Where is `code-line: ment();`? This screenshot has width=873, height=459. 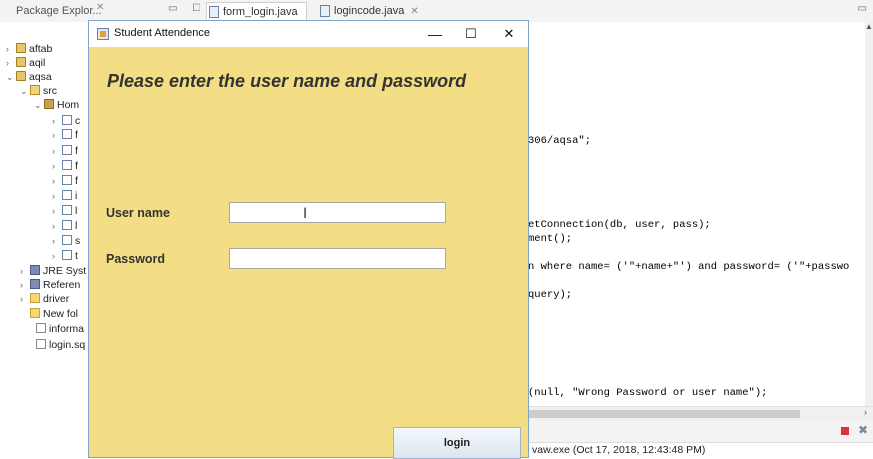
code-line: ment(); is located at coordinates (550, 239).